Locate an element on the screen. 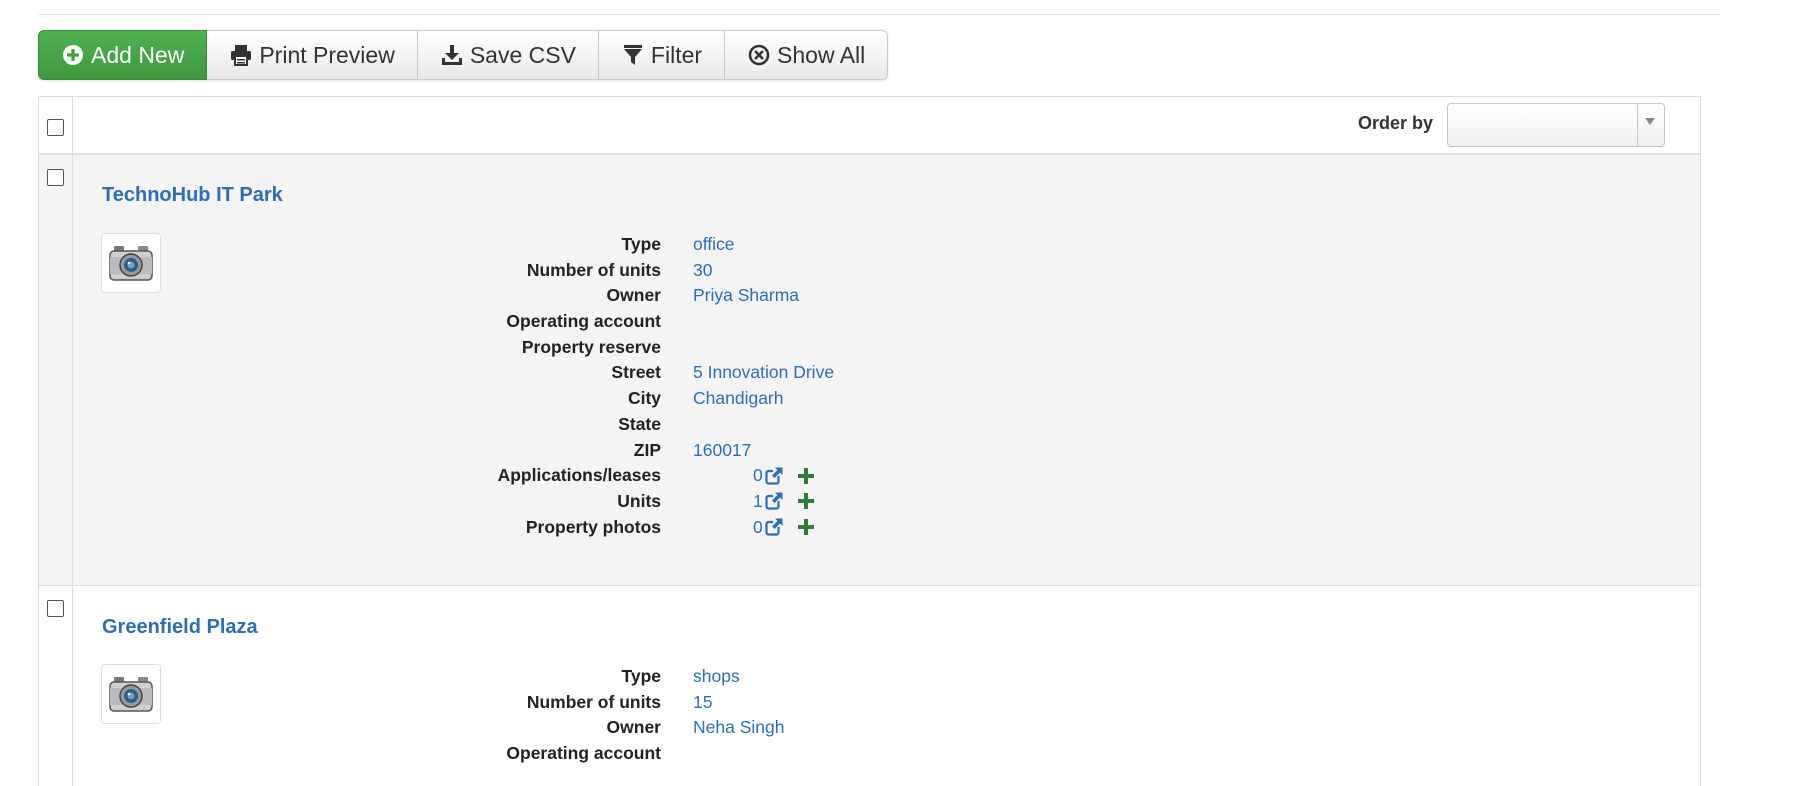 The height and width of the screenshot is (786, 1807). field-row: ZIP 160017 is located at coordinates (623, 453).